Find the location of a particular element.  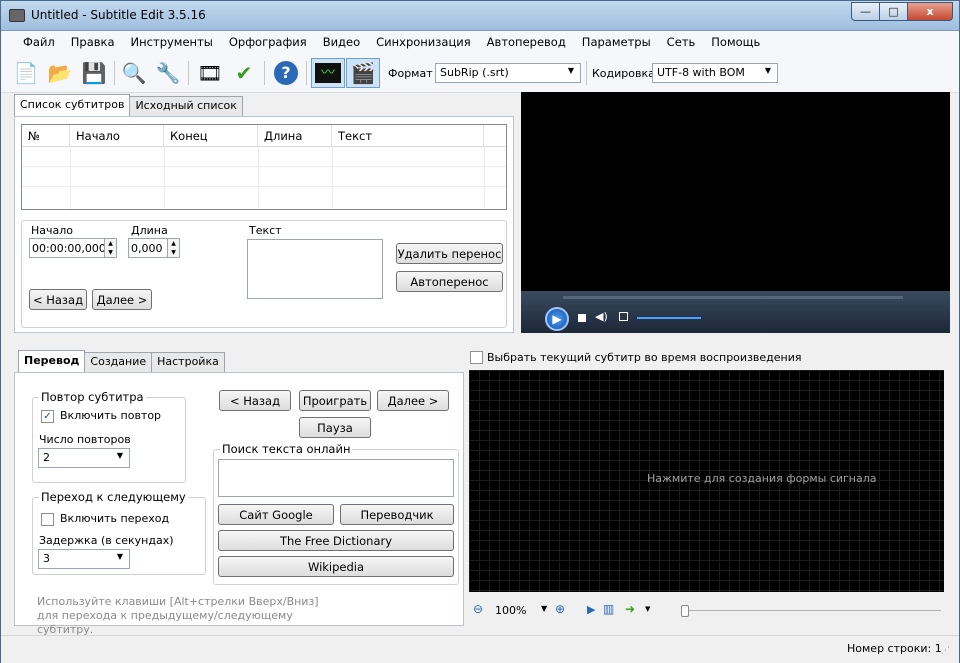

delay-select: 3 ▼ is located at coordinates (84, 559).